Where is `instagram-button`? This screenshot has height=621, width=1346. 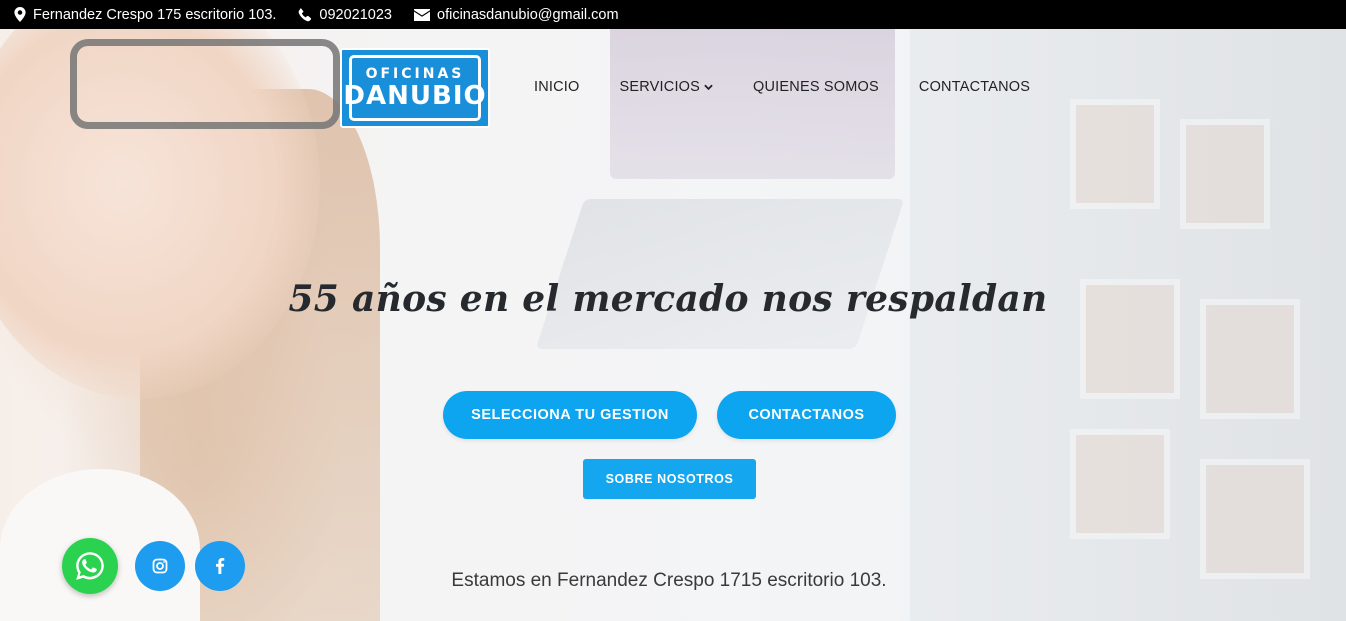
instagram-button is located at coordinates (160, 566).